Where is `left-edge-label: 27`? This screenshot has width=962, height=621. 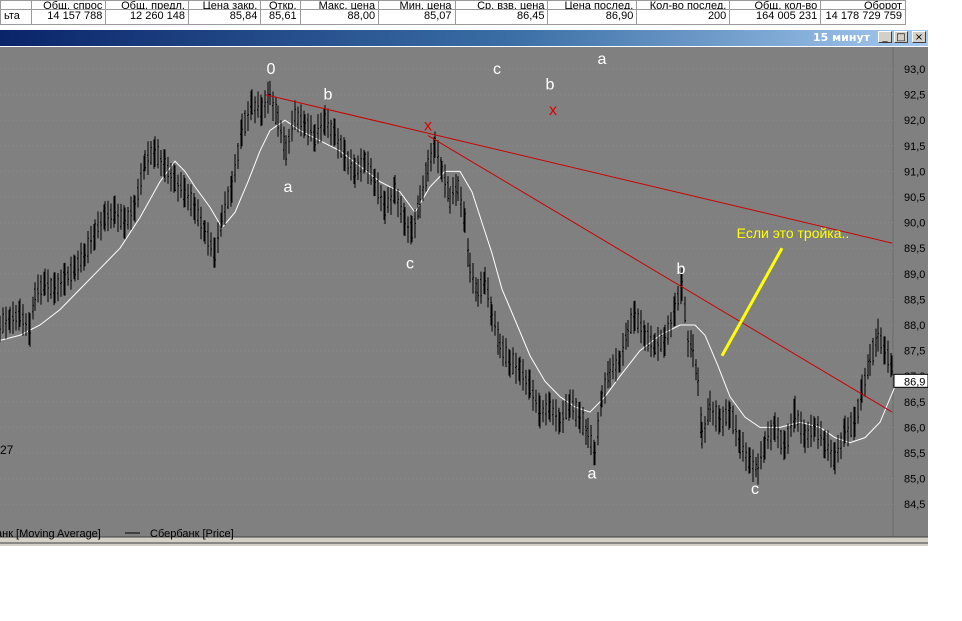
left-edge-label: 27 is located at coordinates (7, 450).